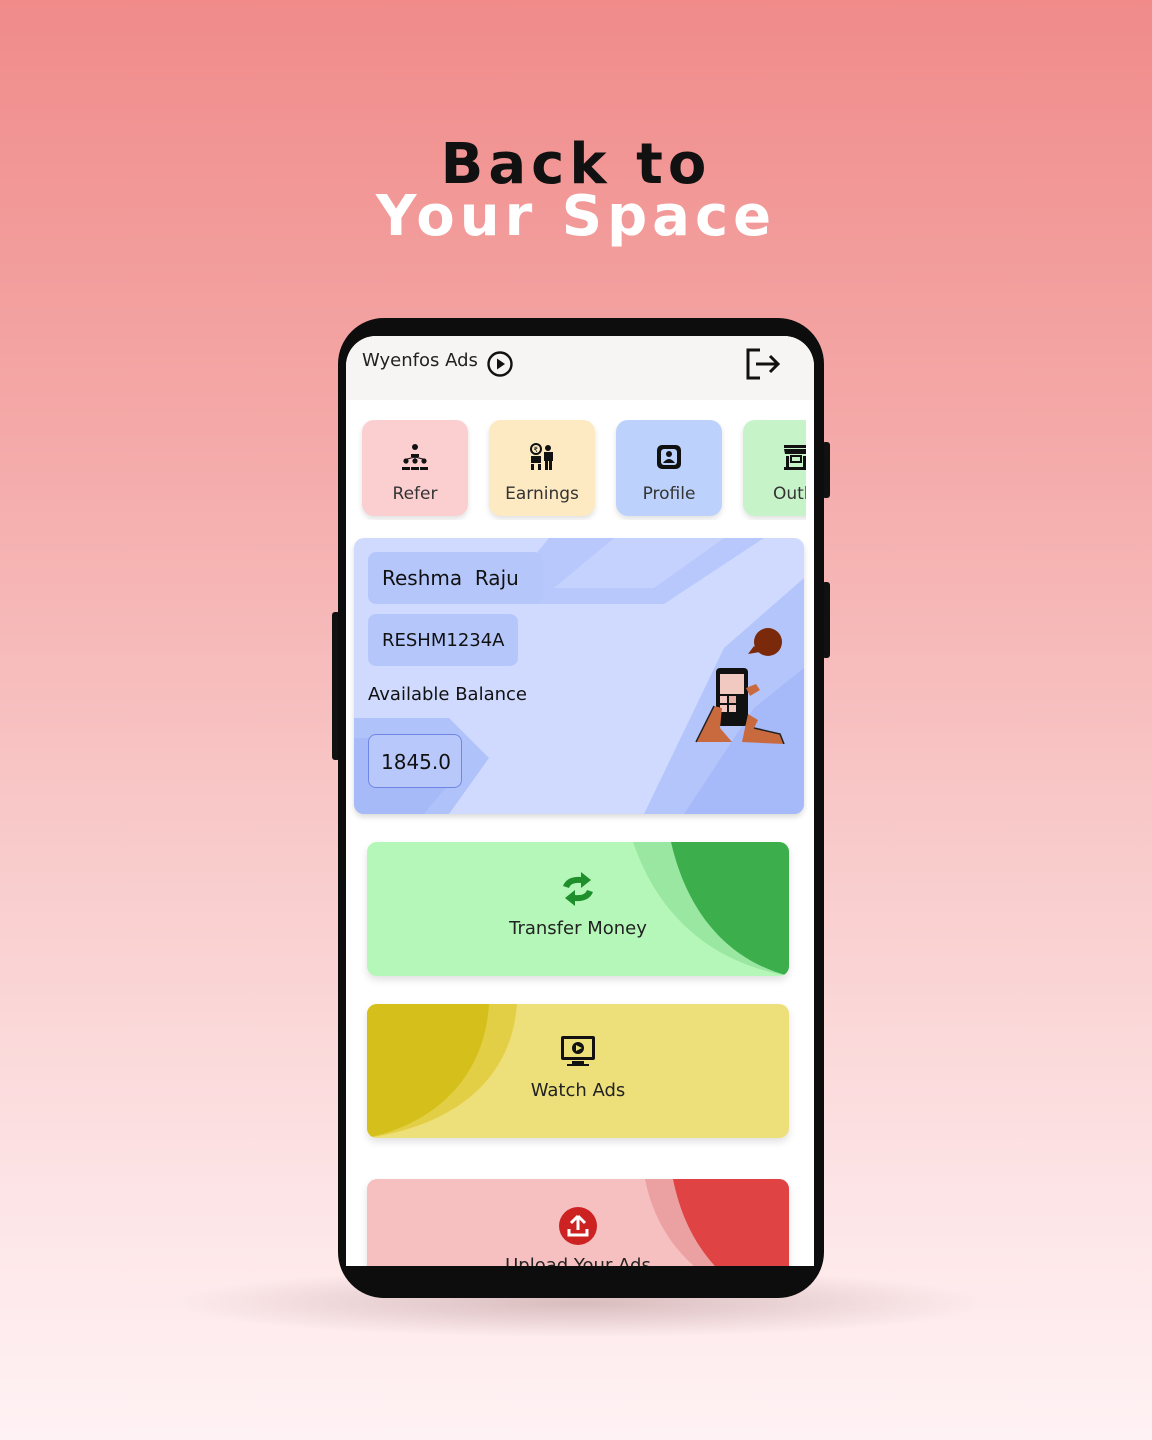 The width and height of the screenshot is (1152, 1440). I want to click on user-name-chip: Reshma Raju, so click(455, 578).